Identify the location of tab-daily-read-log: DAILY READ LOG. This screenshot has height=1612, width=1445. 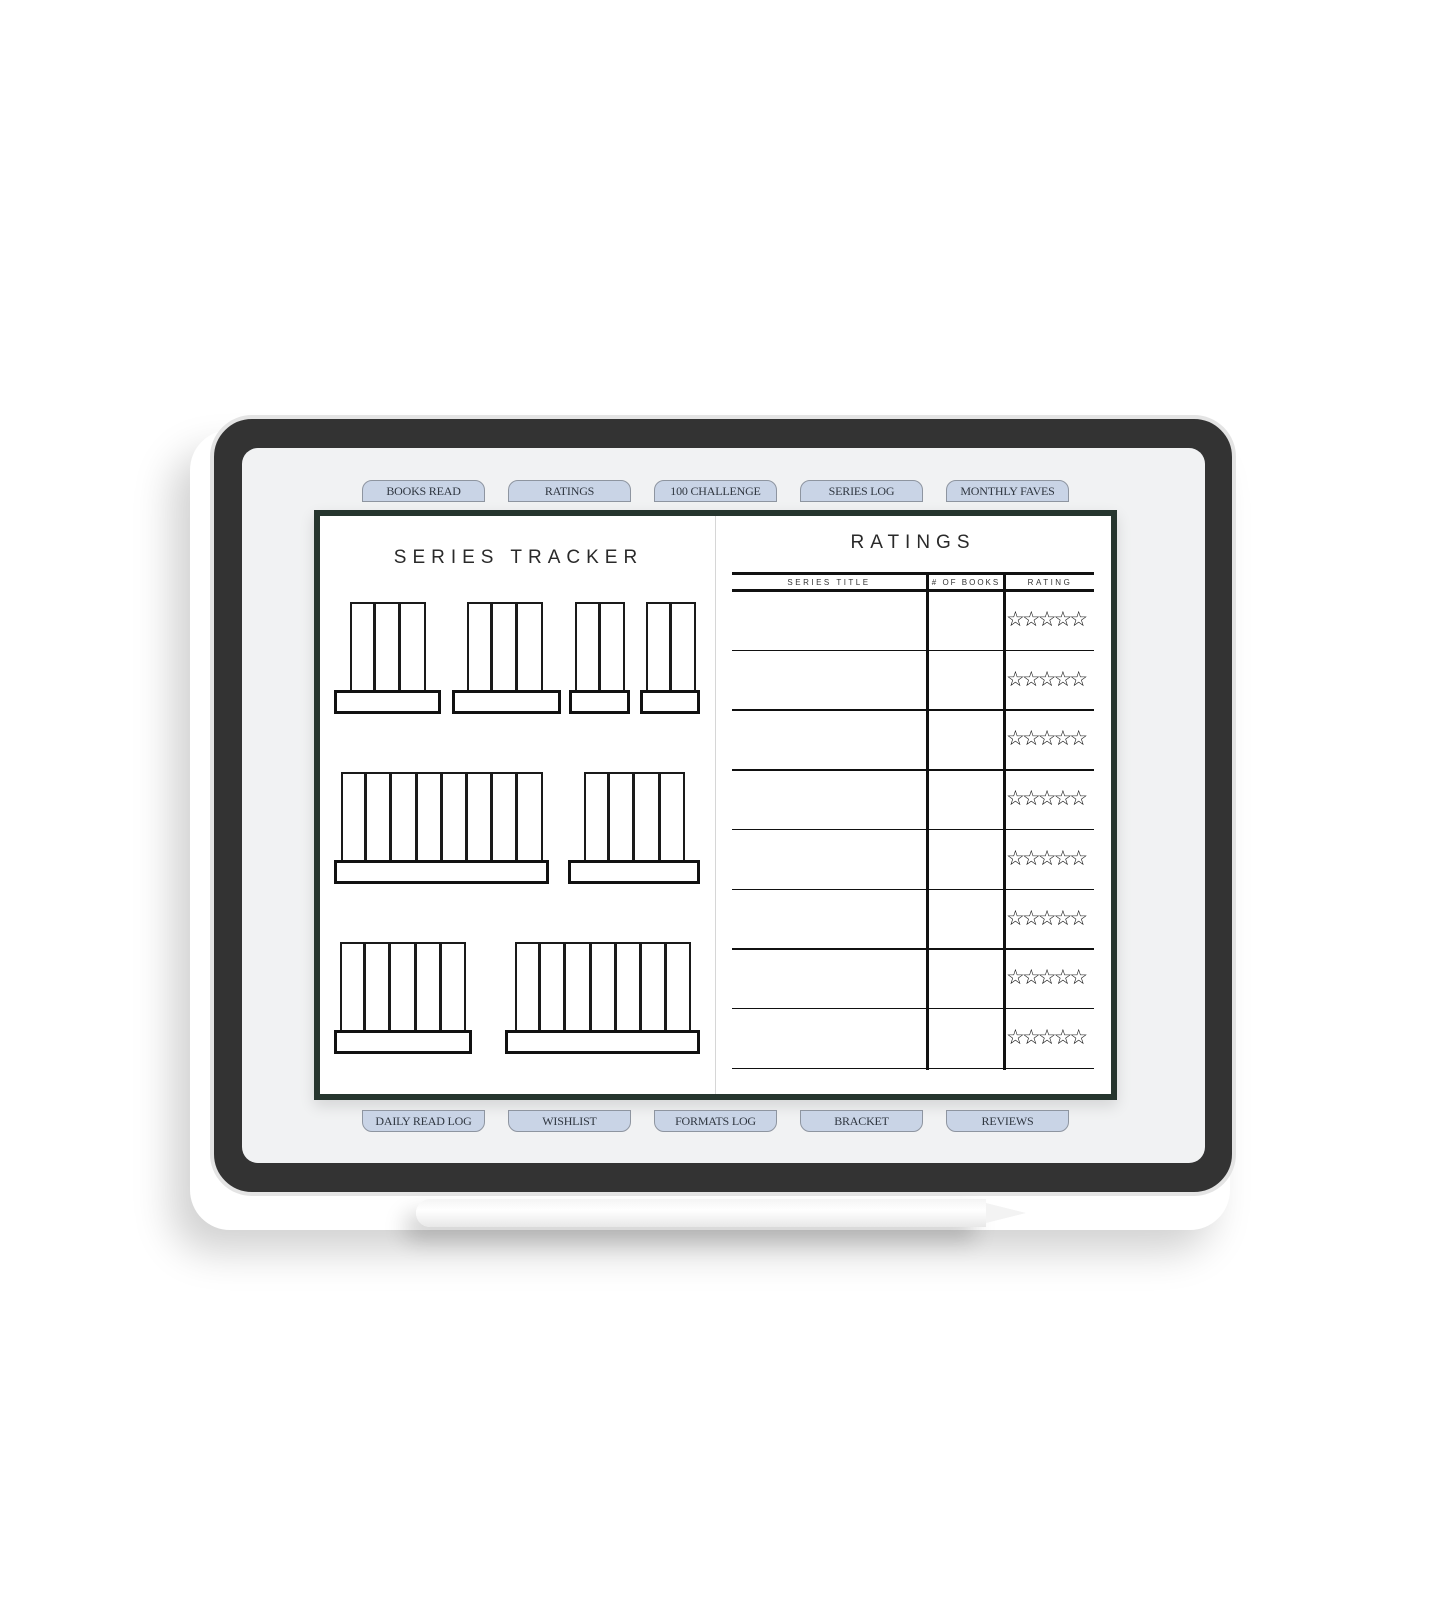
(423, 1121).